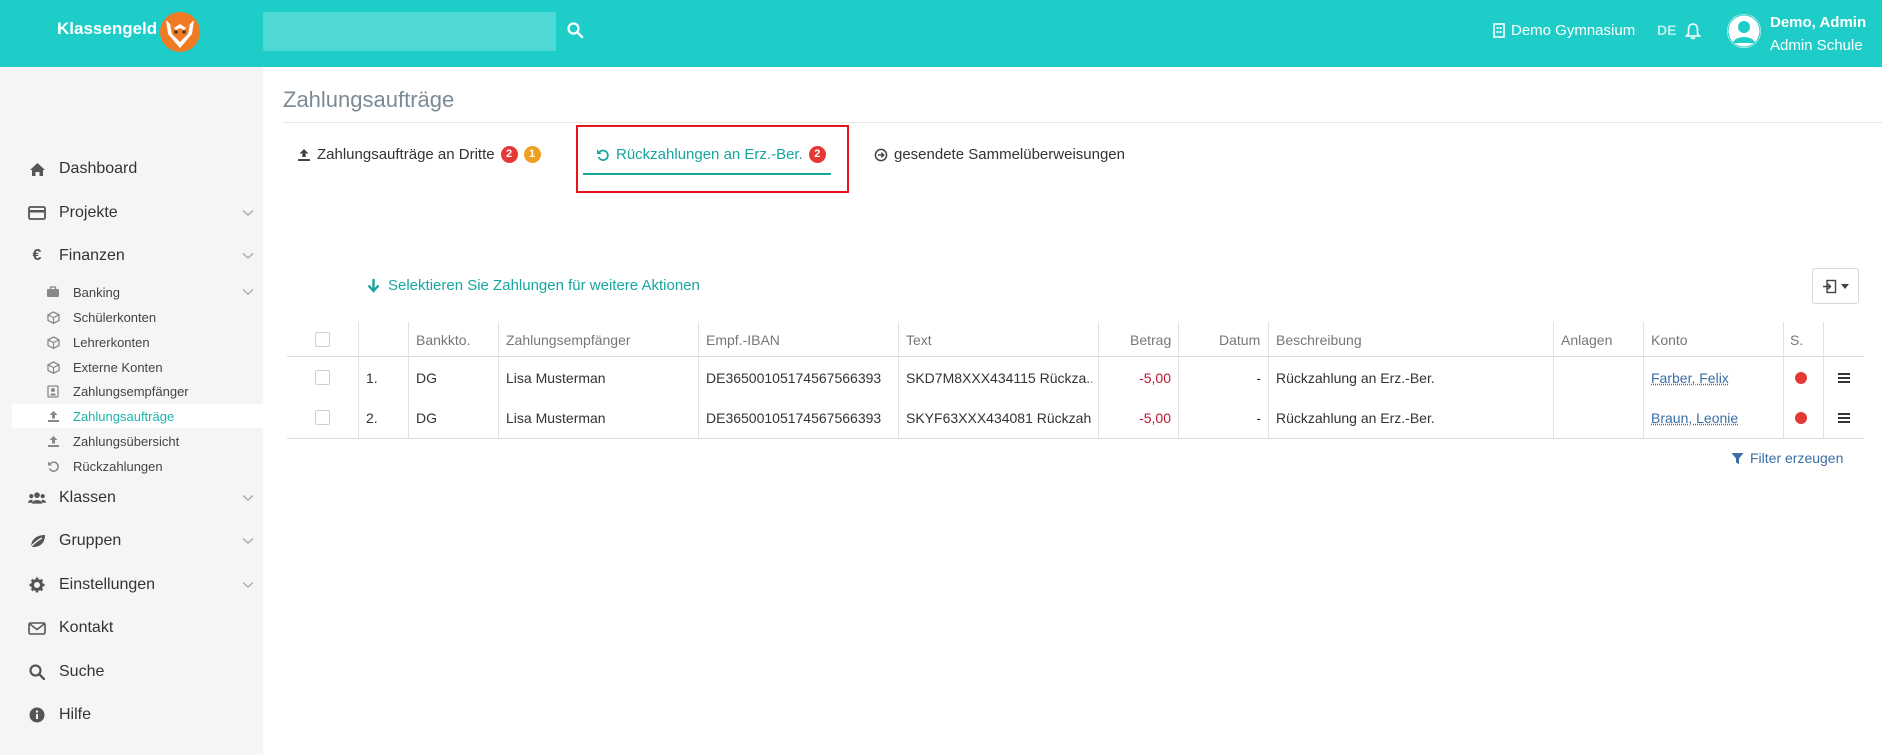 This screenshot has height=755, width=1882. I want to click on sidebar-item-label: Kontakt, so click(86, 627).